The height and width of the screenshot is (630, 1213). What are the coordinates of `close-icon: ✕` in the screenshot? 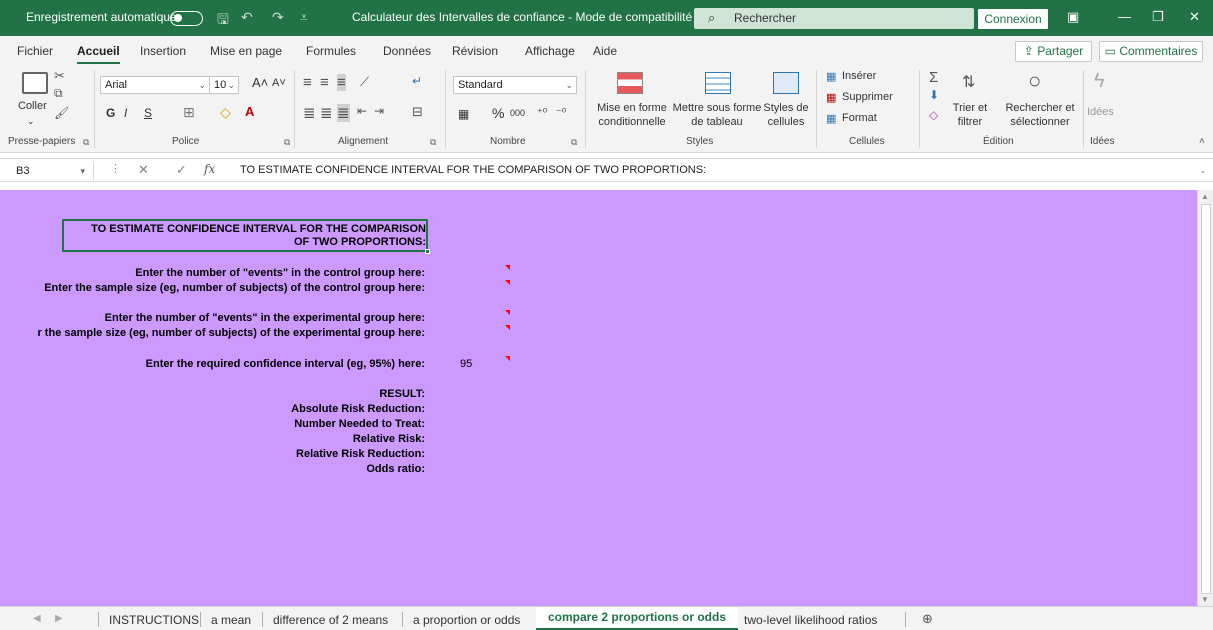 It's located at (1194, 17).